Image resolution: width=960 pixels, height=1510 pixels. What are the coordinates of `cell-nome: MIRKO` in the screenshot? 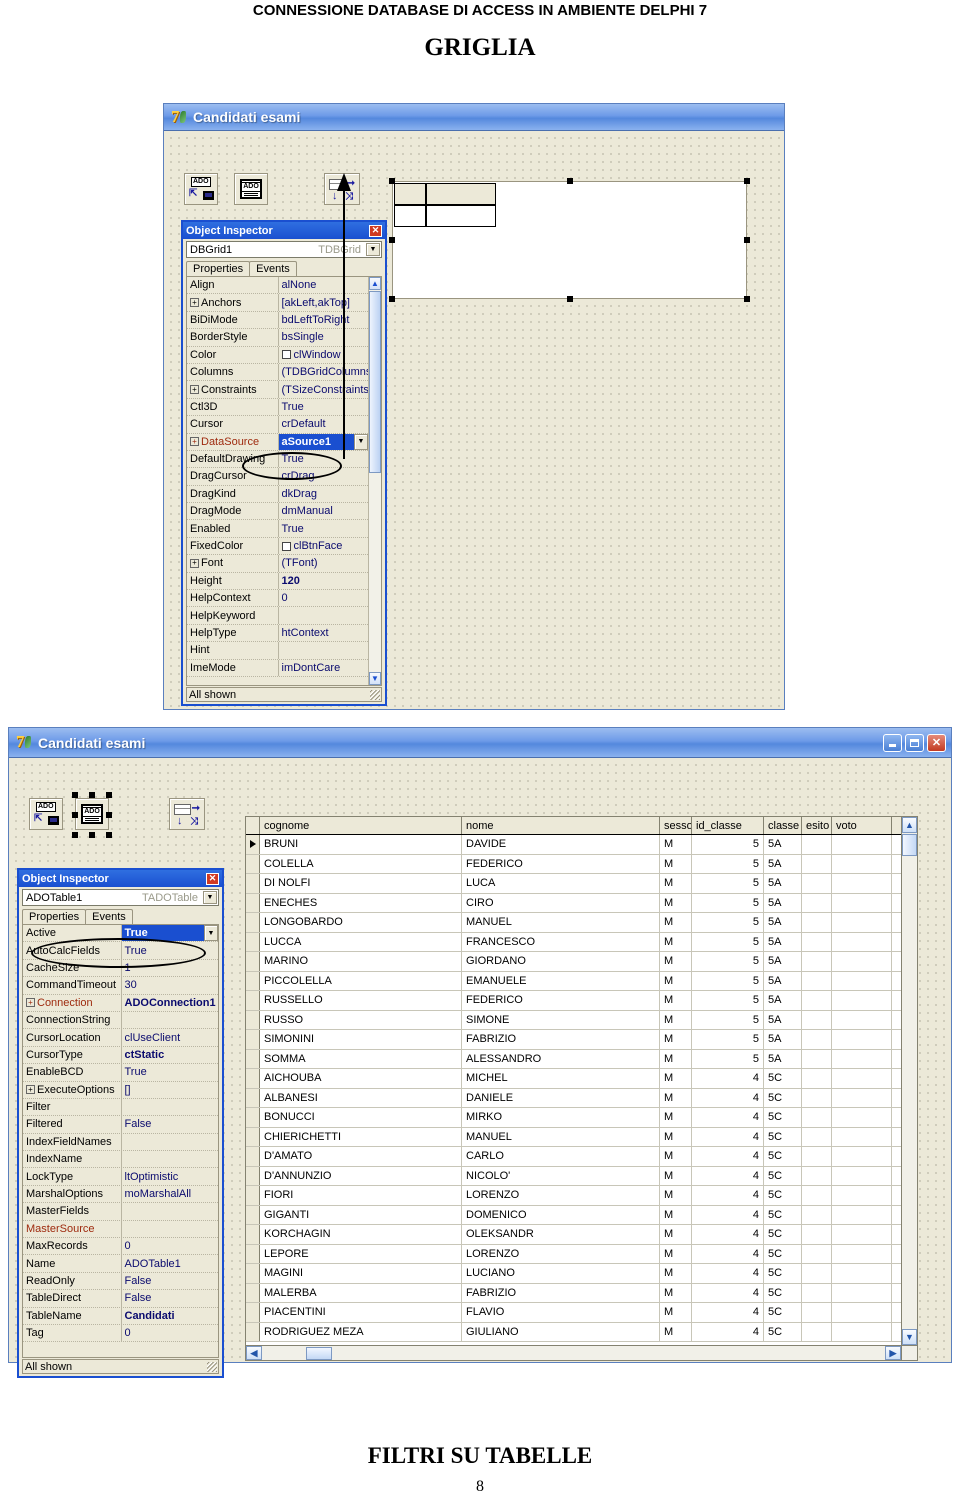 It's located at (561, 1117).